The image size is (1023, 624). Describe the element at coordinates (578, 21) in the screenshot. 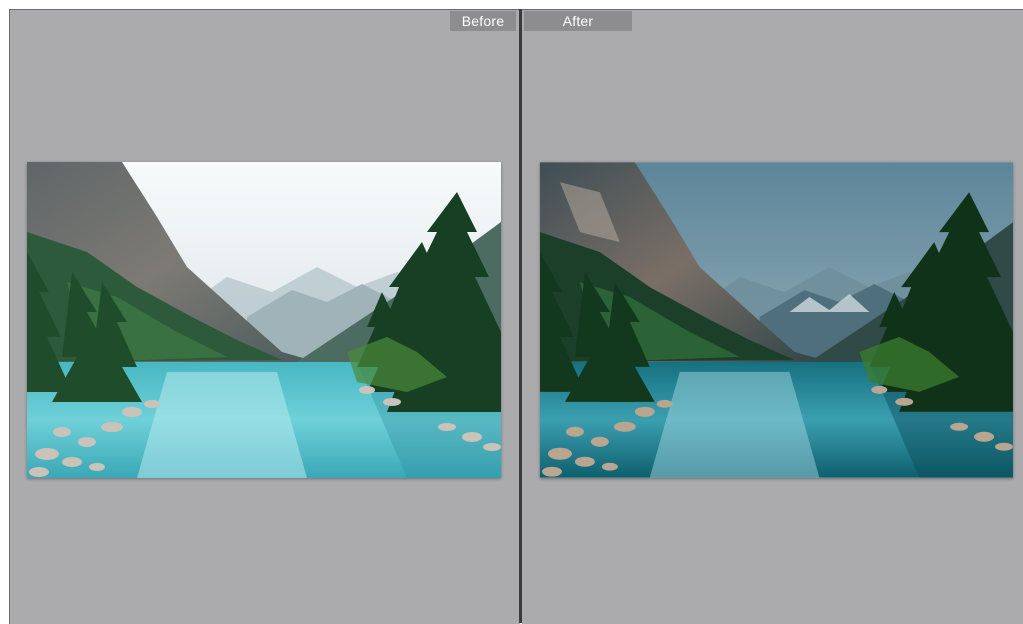

I see `after-label: After` at that location.